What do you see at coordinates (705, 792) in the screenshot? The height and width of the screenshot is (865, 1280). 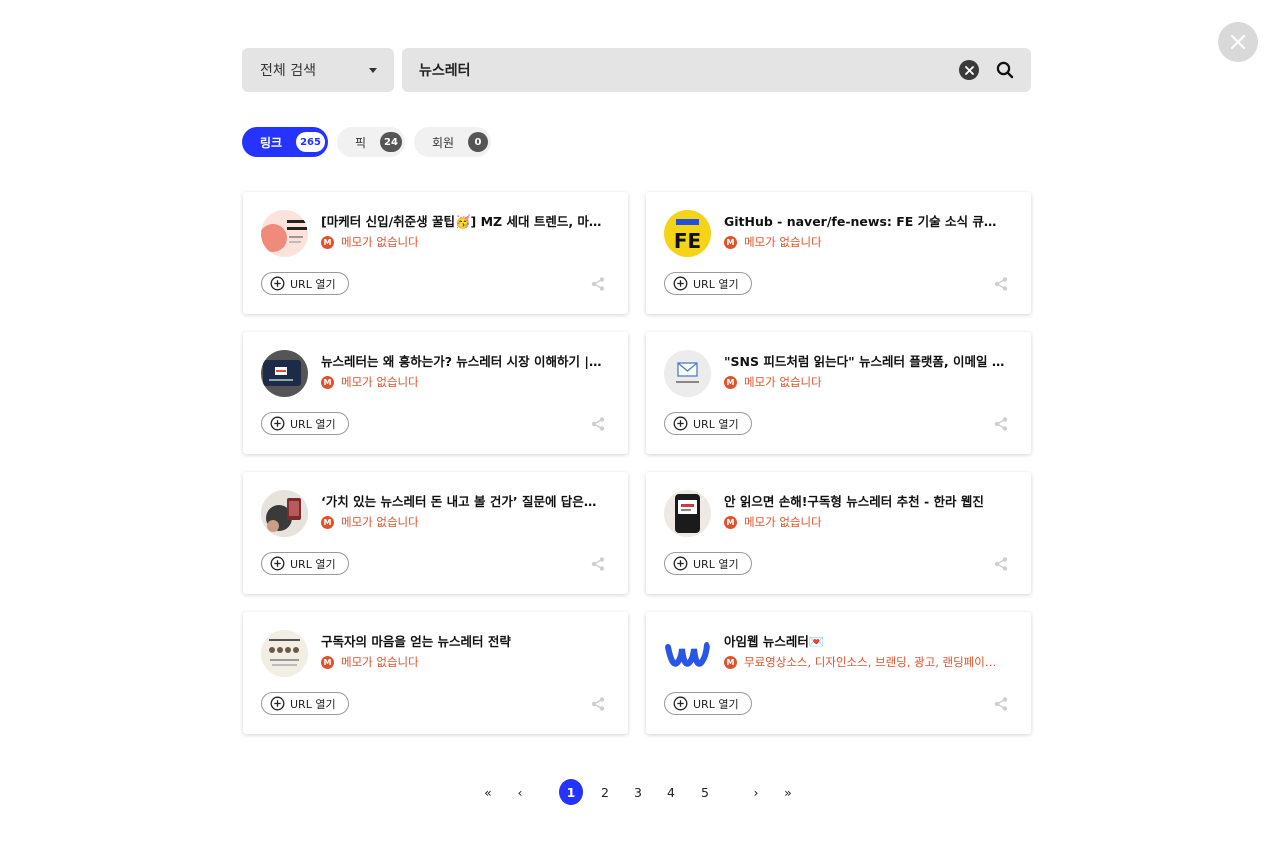 I see `page-number: 5` at bounding box center [705, 792].